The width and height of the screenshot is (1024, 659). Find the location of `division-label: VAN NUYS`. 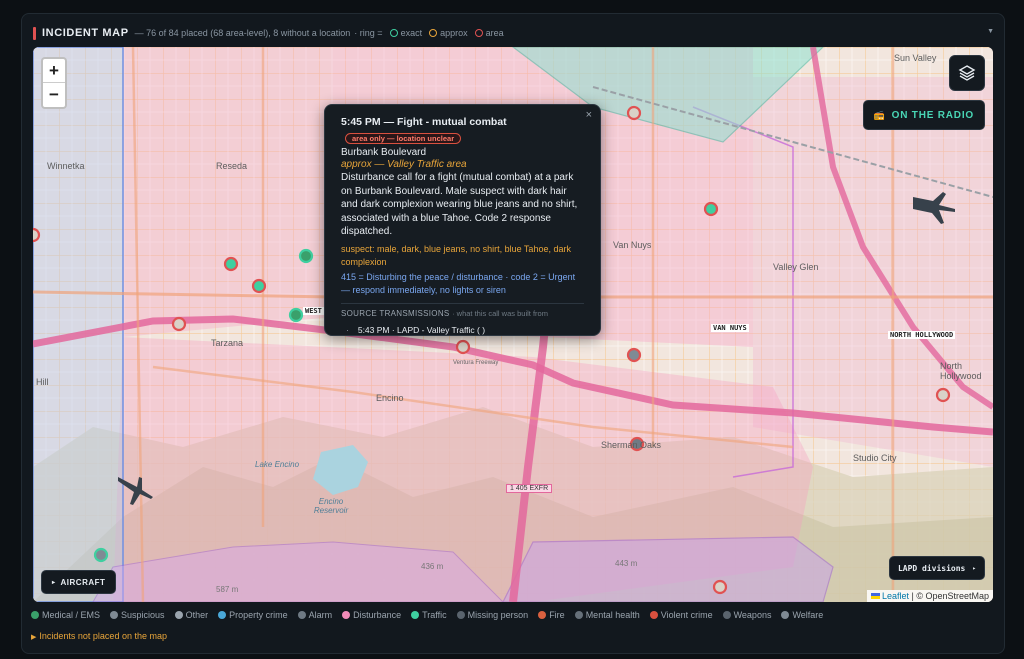

division-label: VAN NUYS is located at coordinates (730, 328).